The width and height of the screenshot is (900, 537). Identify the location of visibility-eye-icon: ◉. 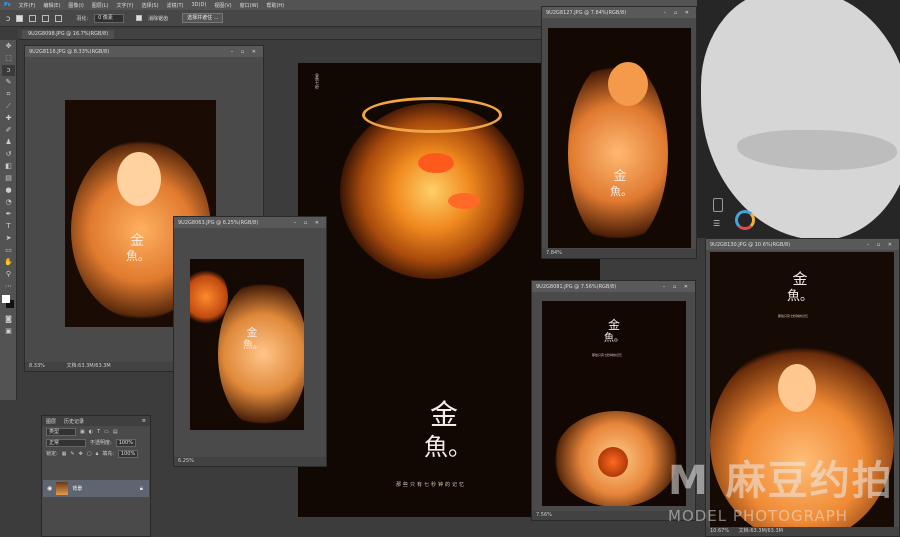
(49, 488).